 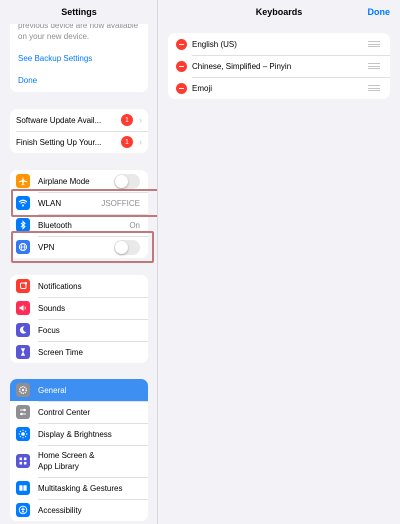 I want to click on wifi-icon, so click(x=23, y=203).